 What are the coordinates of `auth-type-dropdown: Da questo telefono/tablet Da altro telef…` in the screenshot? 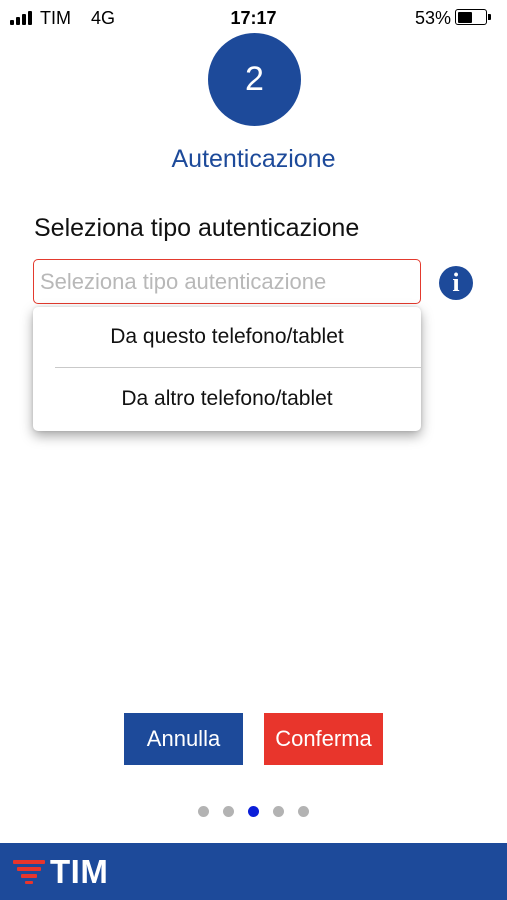 It's located at (227, 369).